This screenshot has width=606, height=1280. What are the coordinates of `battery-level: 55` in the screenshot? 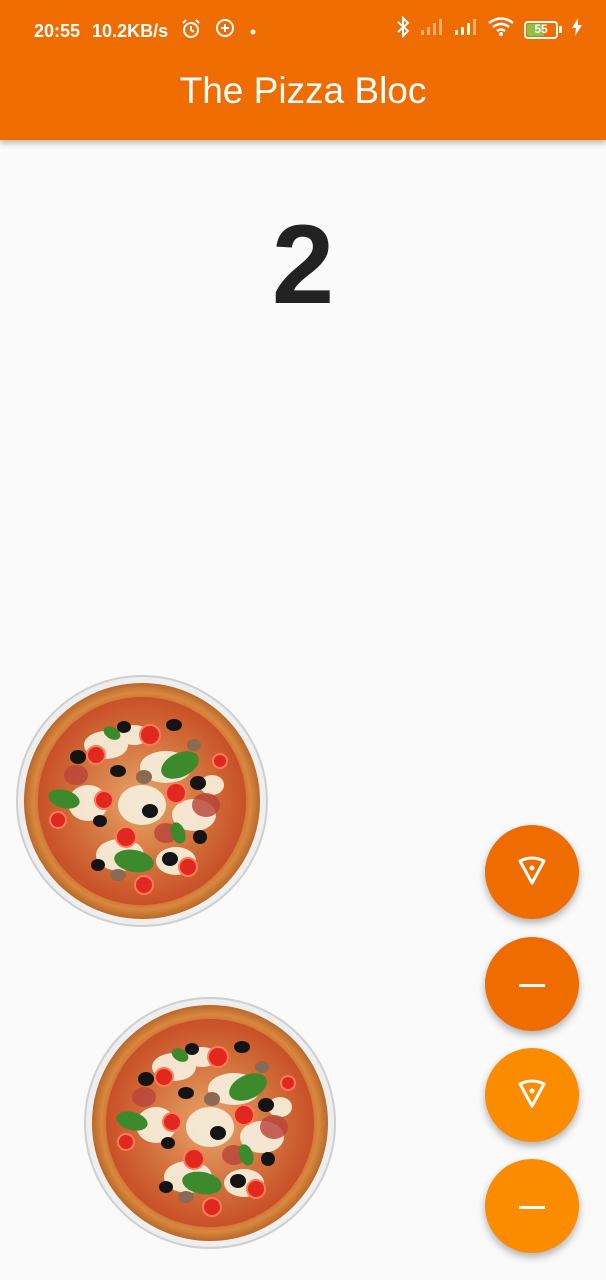 It's located at (541, 28).